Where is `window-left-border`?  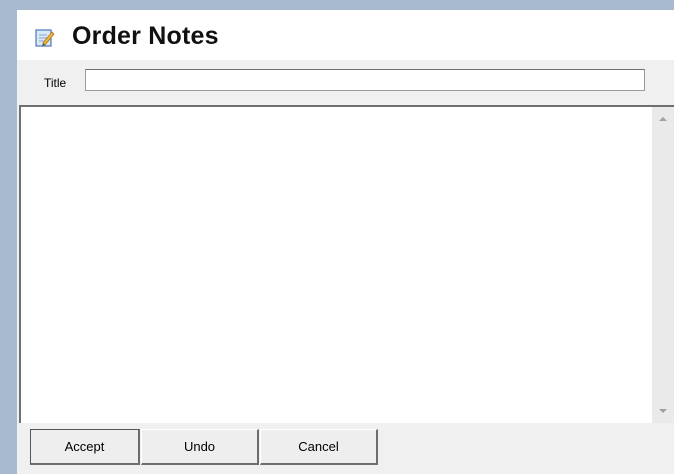
window-left-border is located at coordinates (8, 242).